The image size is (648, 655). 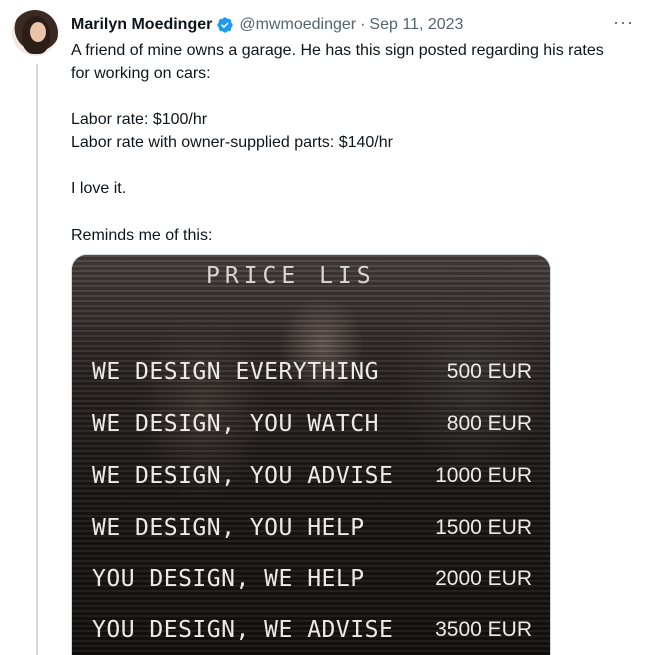 What do you see at coordinates (483, 475) in the screenshot?
I see `service-price: 1000 EUR` at bounding box center [483, 475].